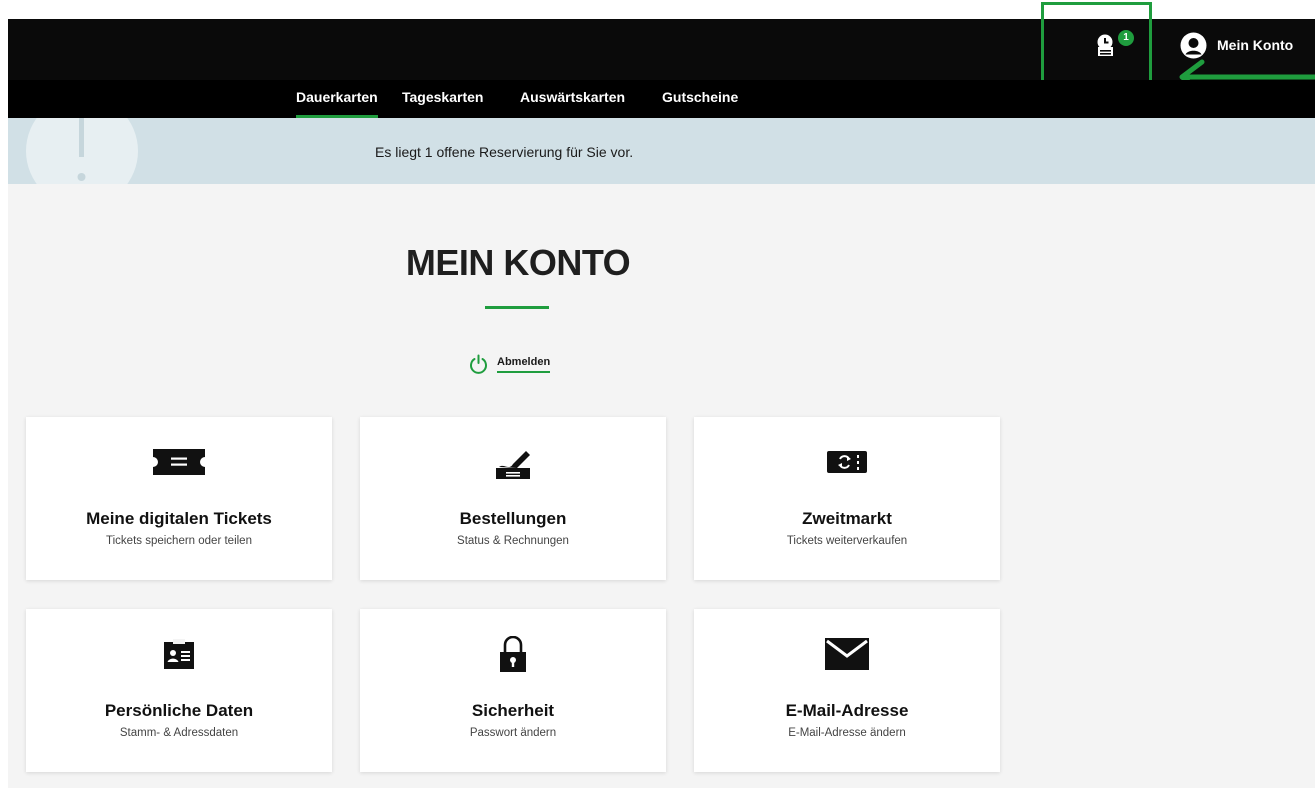  I want to click on envelope-icon, so click(847, 654).